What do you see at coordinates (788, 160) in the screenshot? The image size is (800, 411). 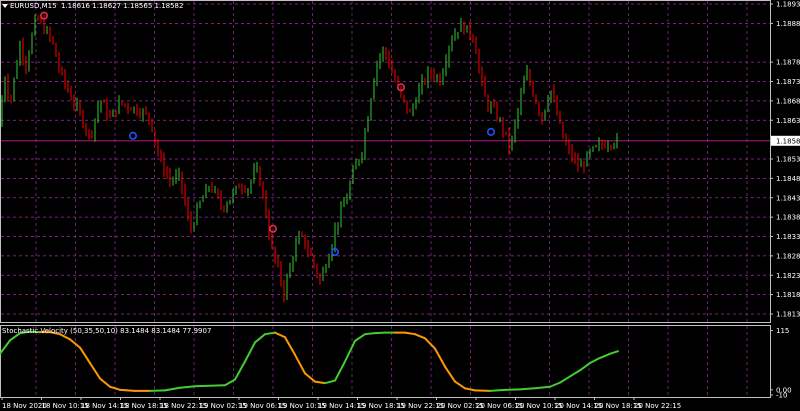 I see `price-label: 1.18535` at bounding box center [788, 160].